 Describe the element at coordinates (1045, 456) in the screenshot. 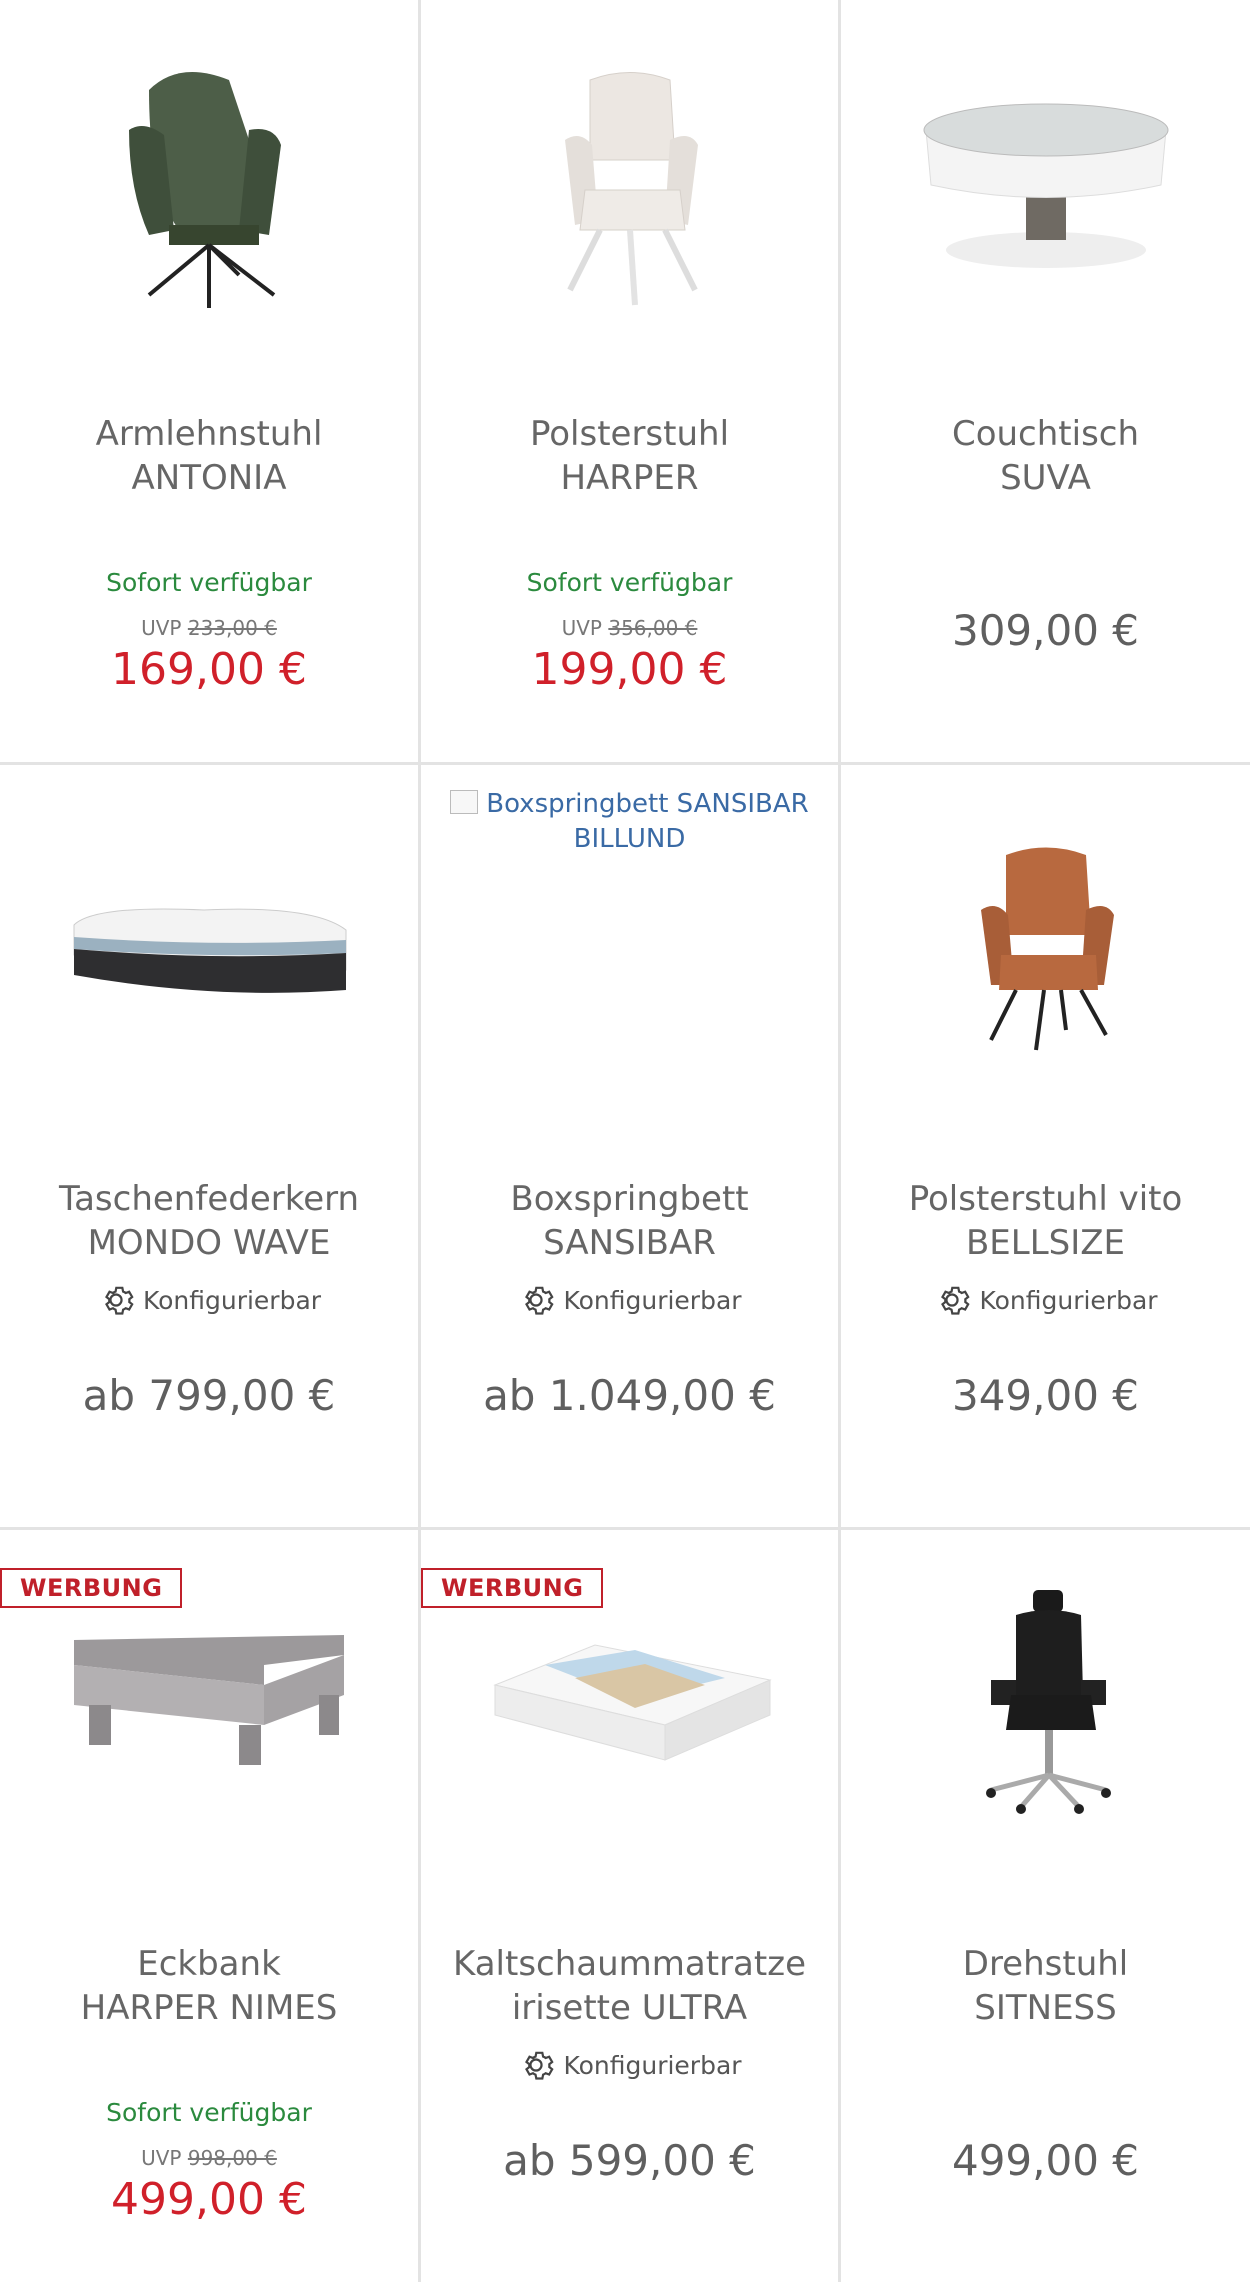

I see `product-title: Couchtisch SUVA` at that location.